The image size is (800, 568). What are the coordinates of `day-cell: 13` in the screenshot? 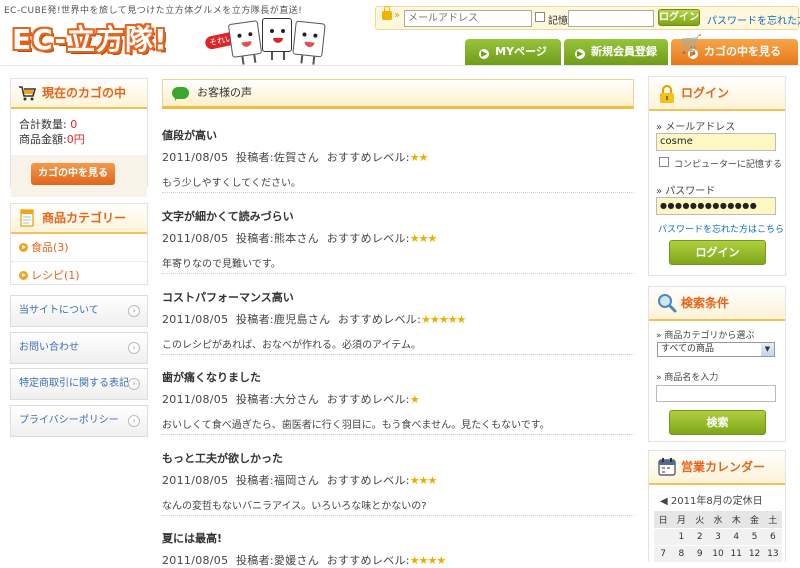 It's located at (772, 554).